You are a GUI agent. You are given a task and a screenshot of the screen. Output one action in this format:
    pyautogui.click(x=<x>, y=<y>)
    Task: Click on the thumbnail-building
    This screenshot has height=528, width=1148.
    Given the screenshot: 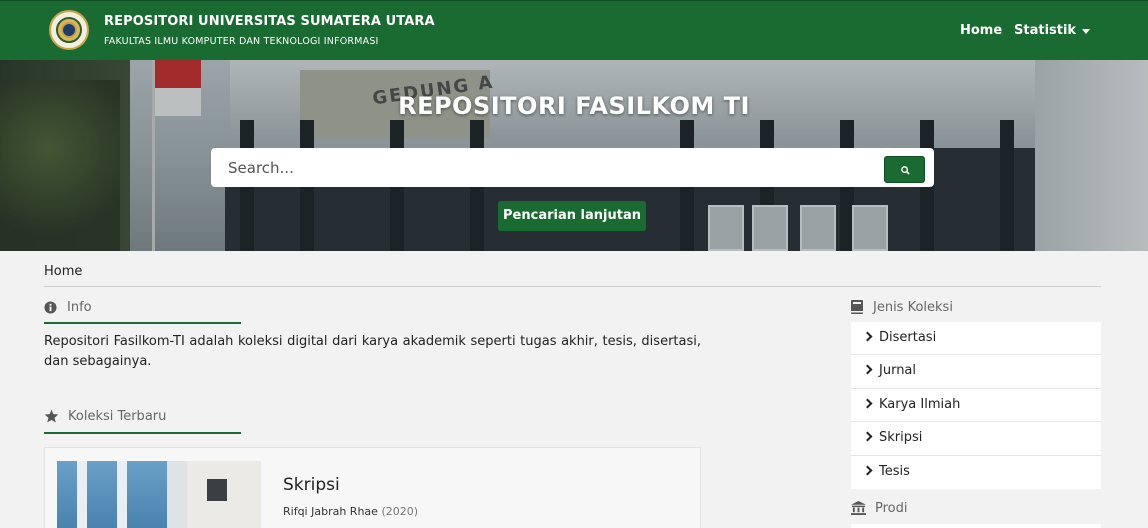 What is the action you would take?
    pyautogui.click(x=112, y=494)
    